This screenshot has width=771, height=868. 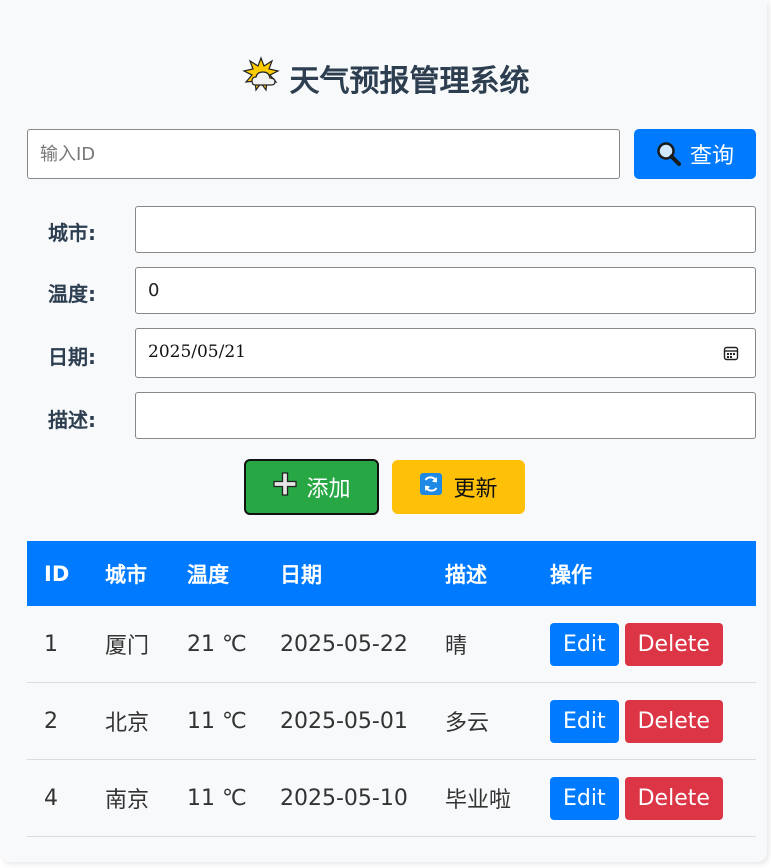 What do you see at coordinates (445, 229) in the screenshot?
I see `city-input` at bounding box center [445, 229].